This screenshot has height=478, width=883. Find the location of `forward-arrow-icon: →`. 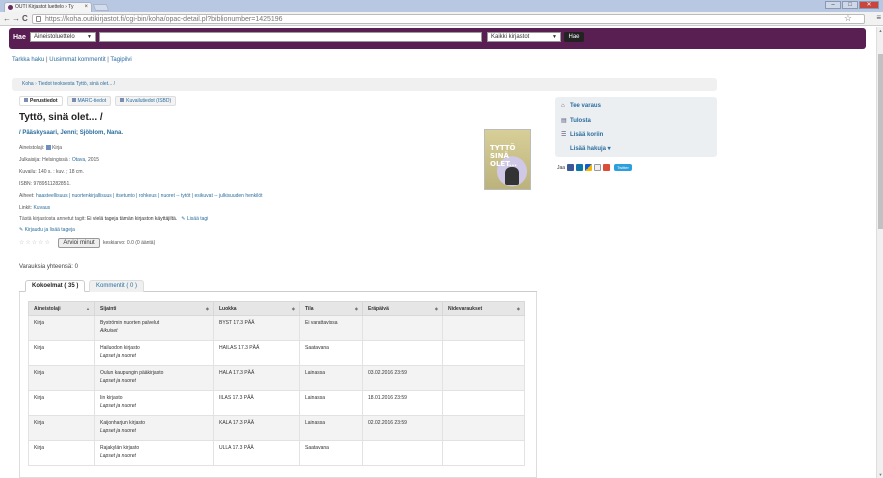

forward-arrow-icon: → is located at coordinates (16, 19).